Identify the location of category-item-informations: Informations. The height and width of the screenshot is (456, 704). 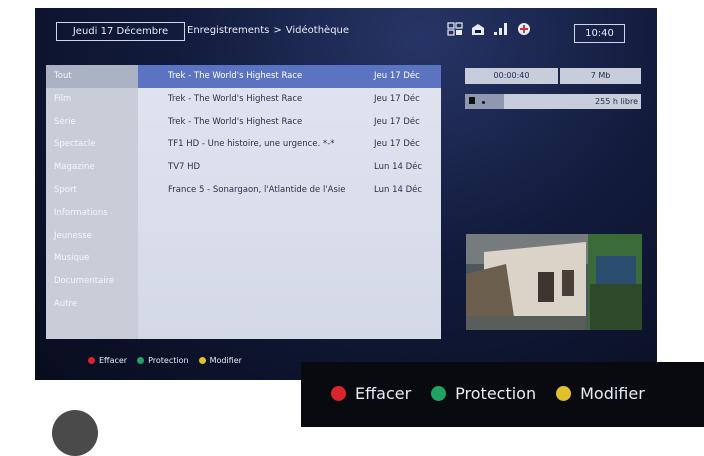
(92, 213).